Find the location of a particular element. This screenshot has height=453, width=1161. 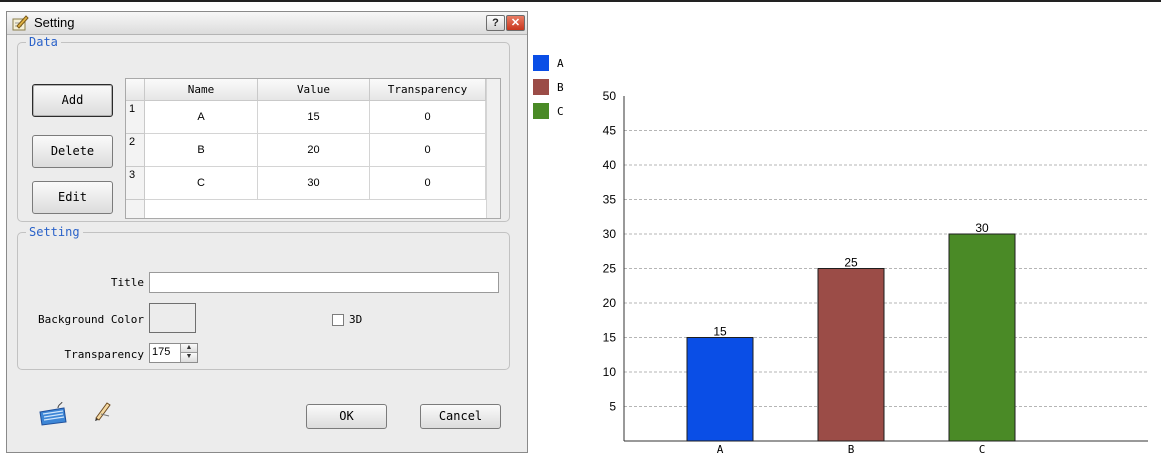

delete-button: Delete is located at coordinates (72, 151).